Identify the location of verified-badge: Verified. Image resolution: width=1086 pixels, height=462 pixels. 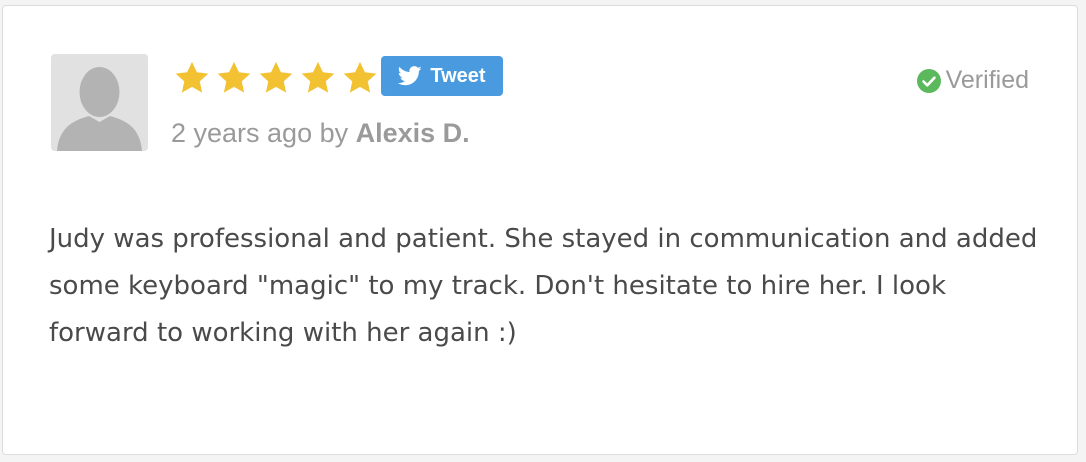
(972, 80).